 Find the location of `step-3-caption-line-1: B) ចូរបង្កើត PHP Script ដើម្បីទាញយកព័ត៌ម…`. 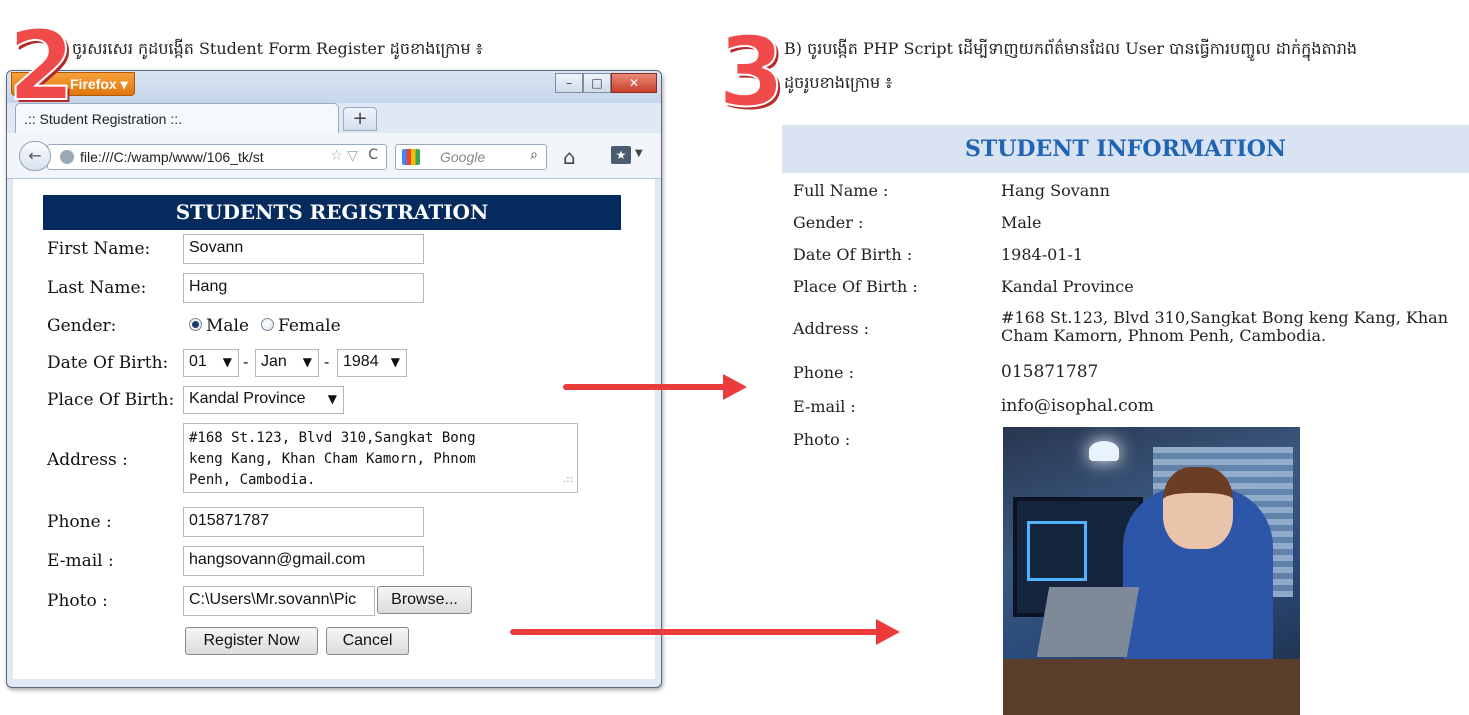

step-3-caption-line-1: B) ចូរបង្កើត PHP Script ដើម្បីទាញយកព័ត៌ម… is located at coordinates (1071, 48).